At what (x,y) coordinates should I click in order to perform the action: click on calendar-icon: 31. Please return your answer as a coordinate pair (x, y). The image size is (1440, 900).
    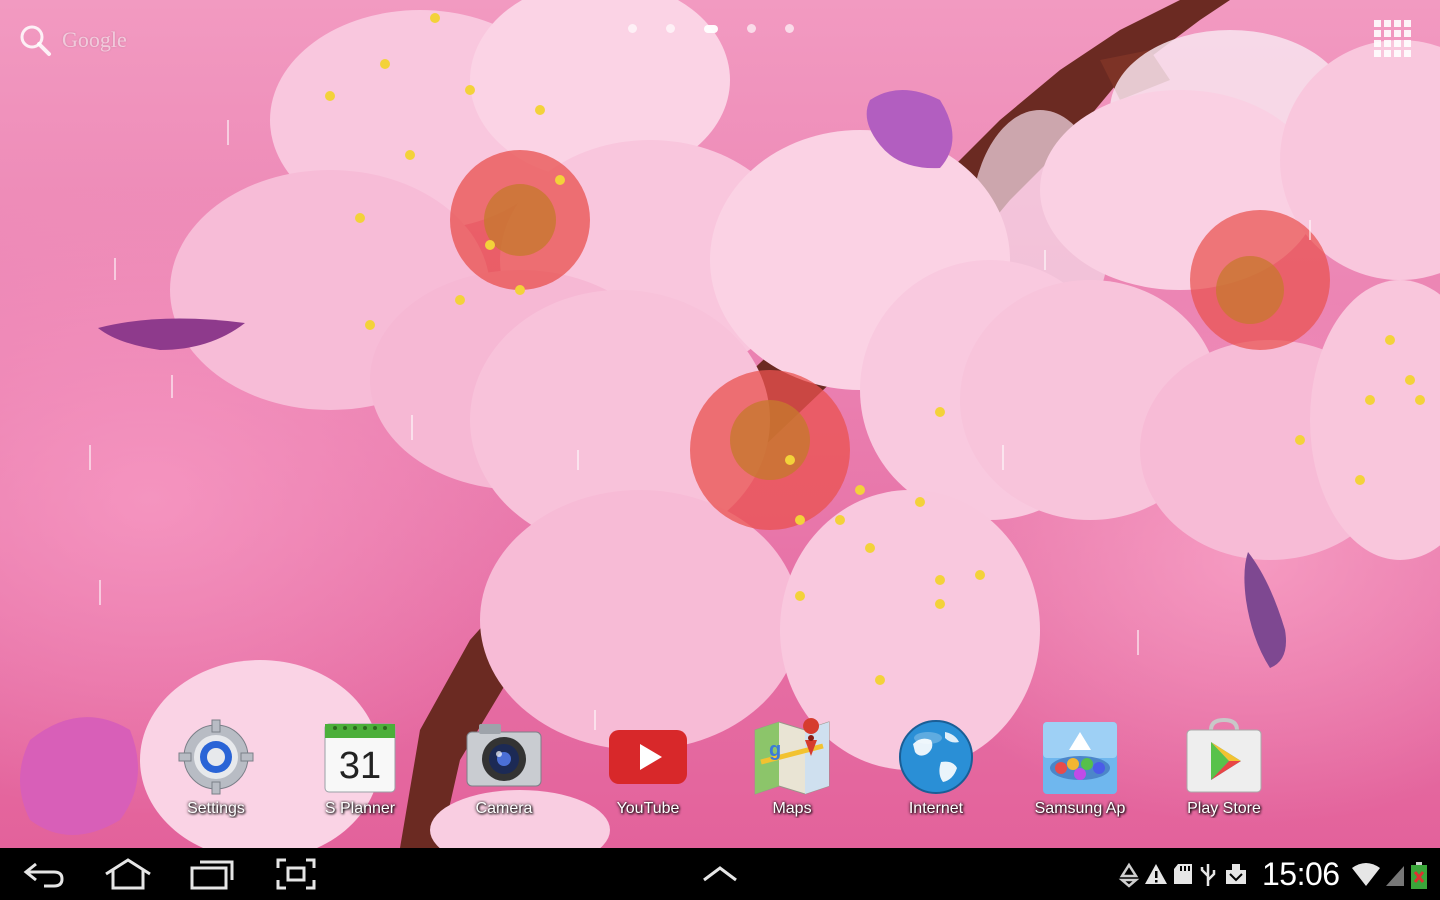
    Looking at the image, I should click on (360, 757).